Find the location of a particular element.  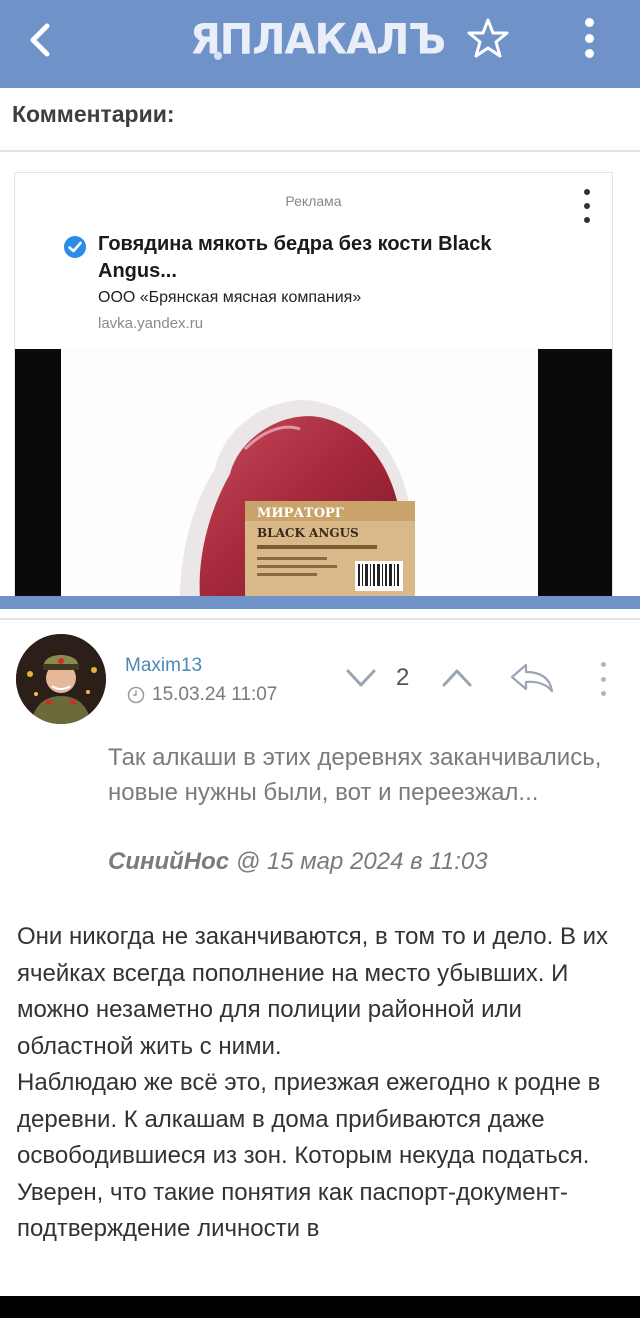

back-button is located at coordinates (40, 40).